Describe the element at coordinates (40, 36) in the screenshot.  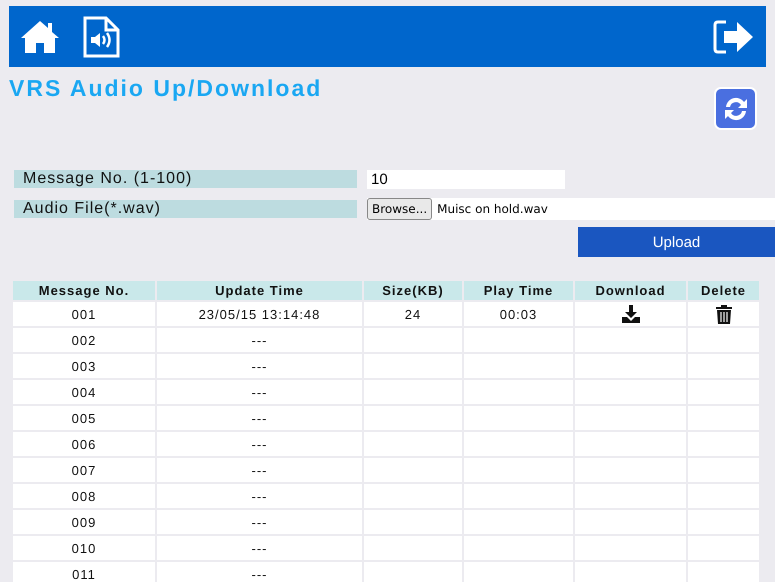
I see `home-icon` at that location.